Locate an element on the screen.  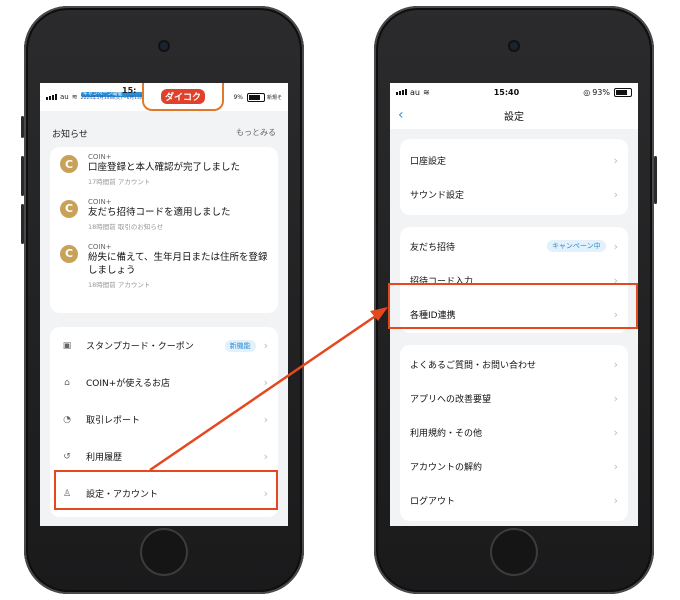
settings-item-label: 友だち招待 is located at coordinates (433, 247).